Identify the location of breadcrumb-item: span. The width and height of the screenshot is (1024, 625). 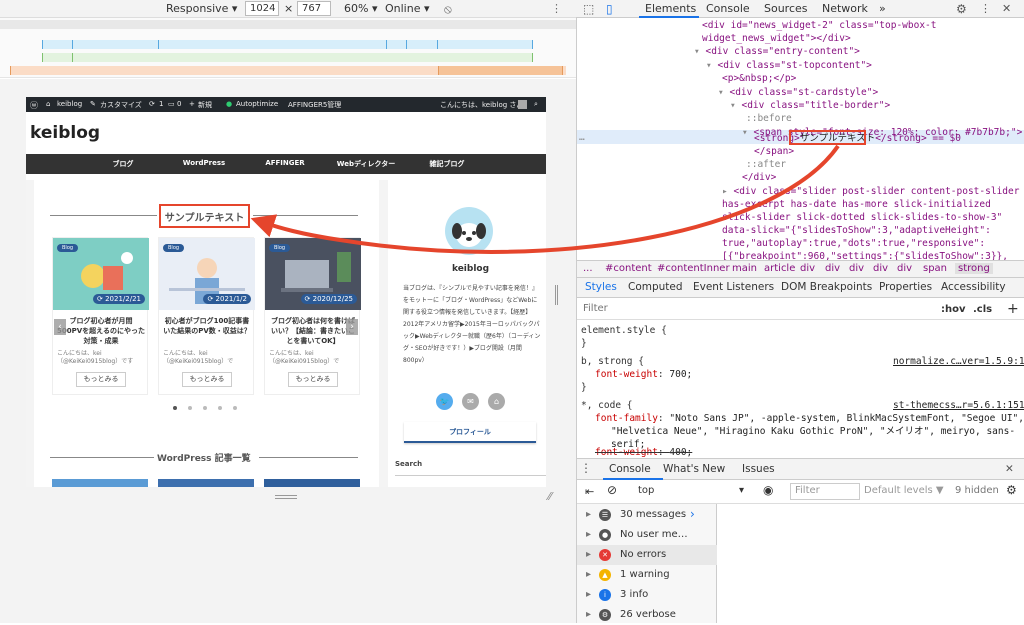
(935, 268).